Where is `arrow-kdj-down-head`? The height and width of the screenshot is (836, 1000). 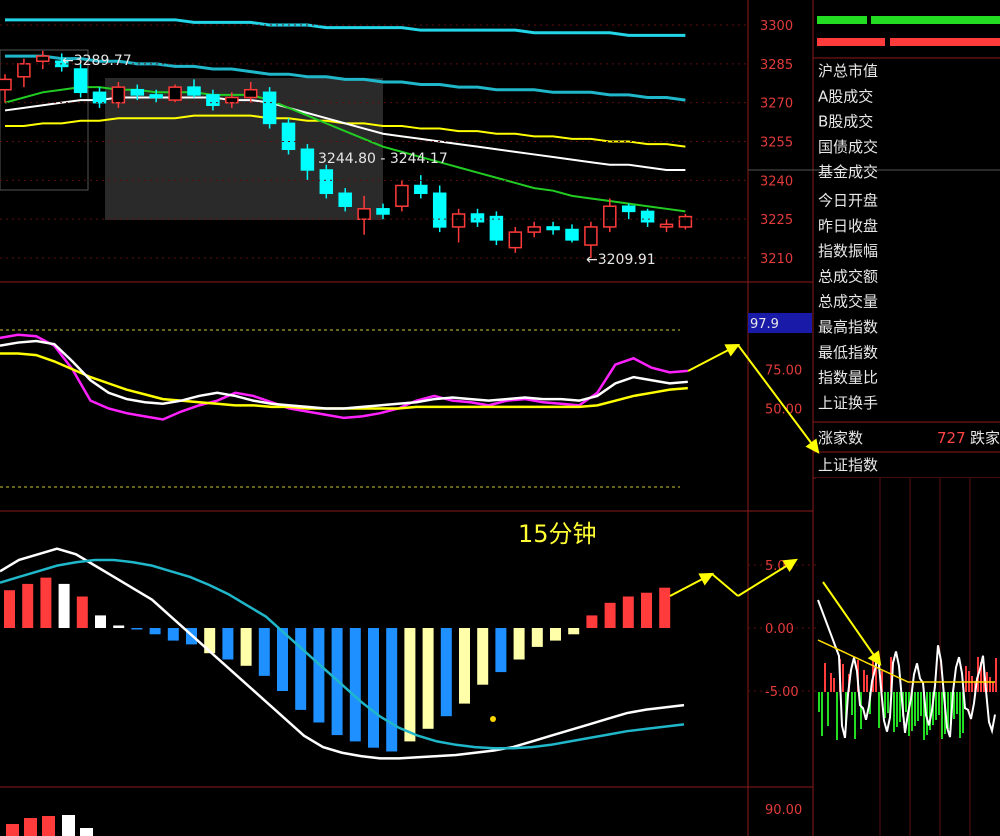
arrow-kdj-down-head is located at coordinates (812, 446).